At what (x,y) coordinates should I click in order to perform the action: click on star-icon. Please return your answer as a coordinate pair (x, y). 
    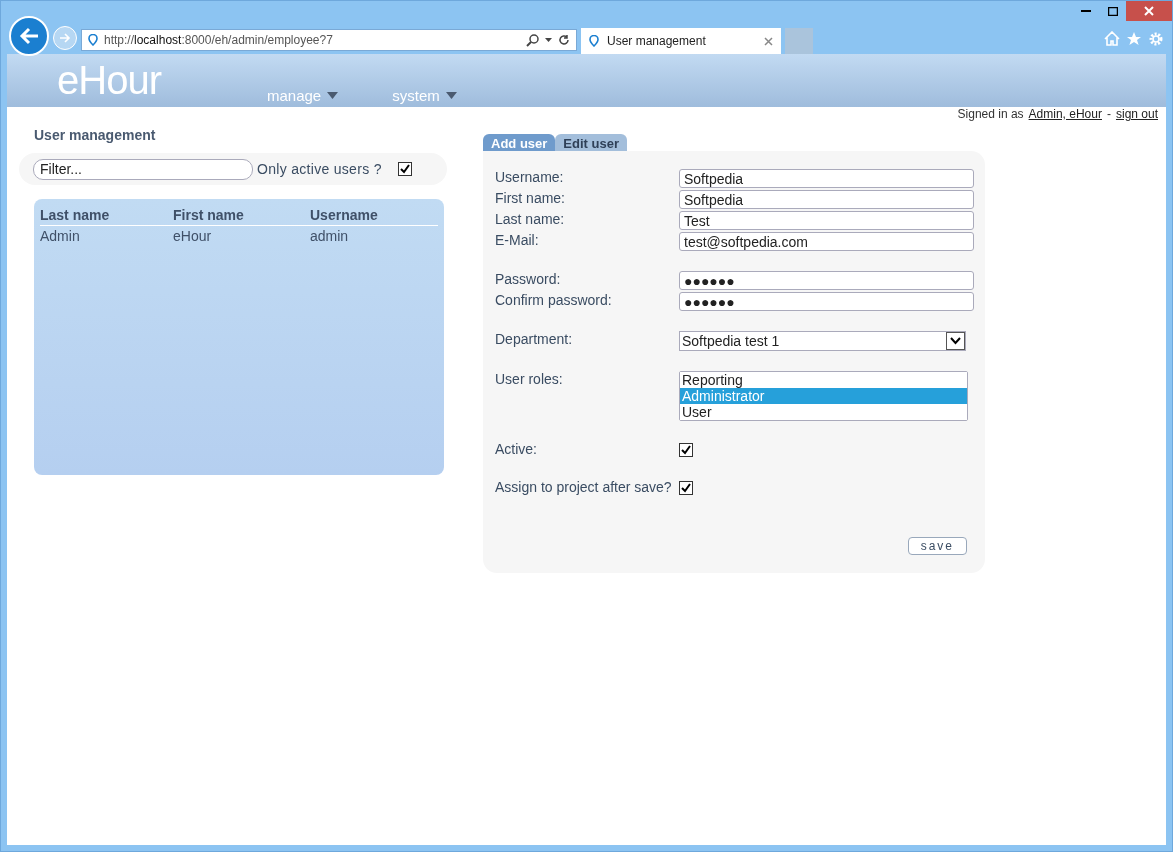
    Looking at the image, I should click on (1134, 38).